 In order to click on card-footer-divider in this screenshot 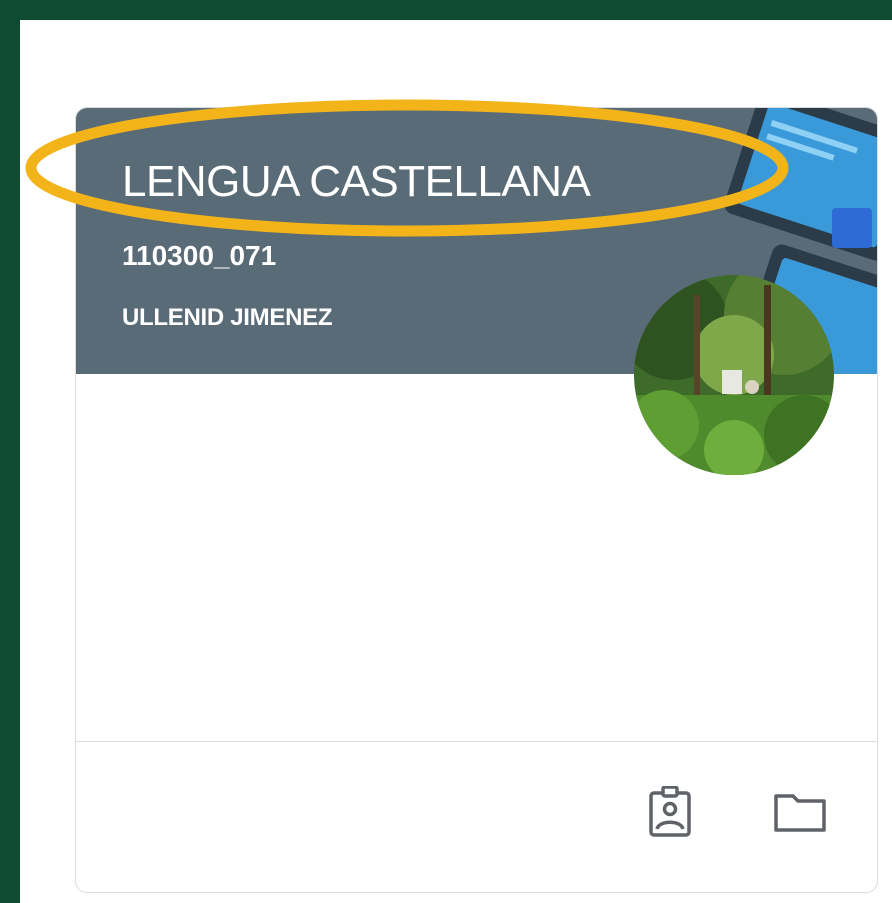, I will do `click(476, 741)`.